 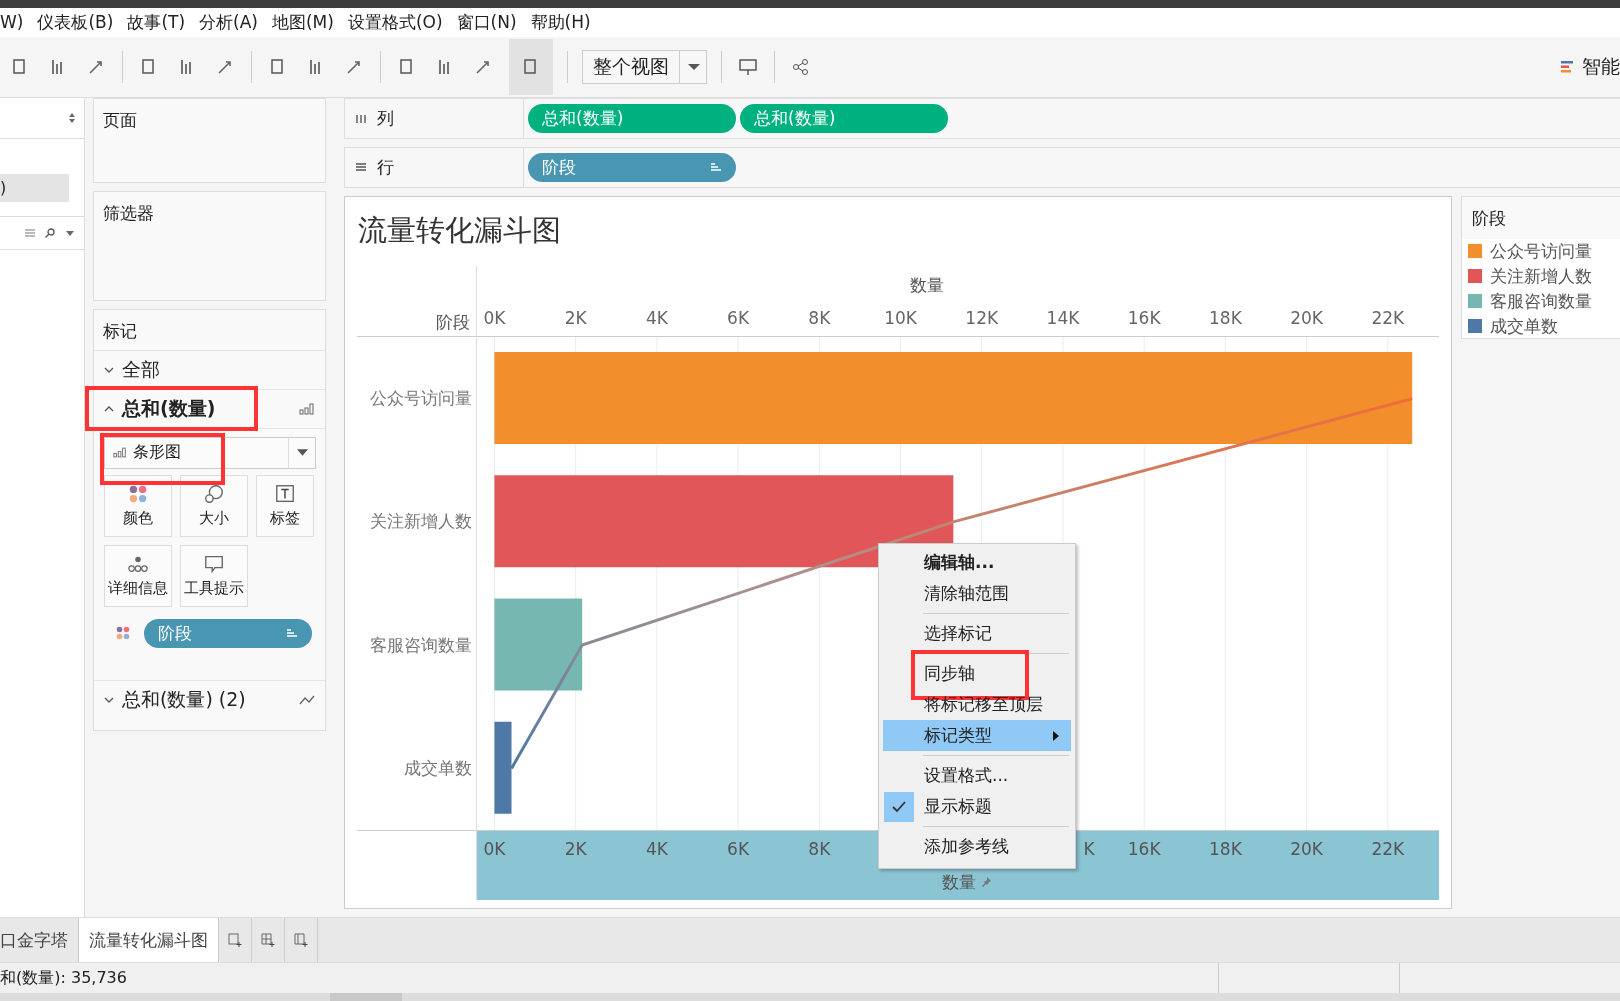 What do you see at coordinates (453, 322) in the screenshot?
I see `row-header: 阶段` at bounding box center [453, 322].